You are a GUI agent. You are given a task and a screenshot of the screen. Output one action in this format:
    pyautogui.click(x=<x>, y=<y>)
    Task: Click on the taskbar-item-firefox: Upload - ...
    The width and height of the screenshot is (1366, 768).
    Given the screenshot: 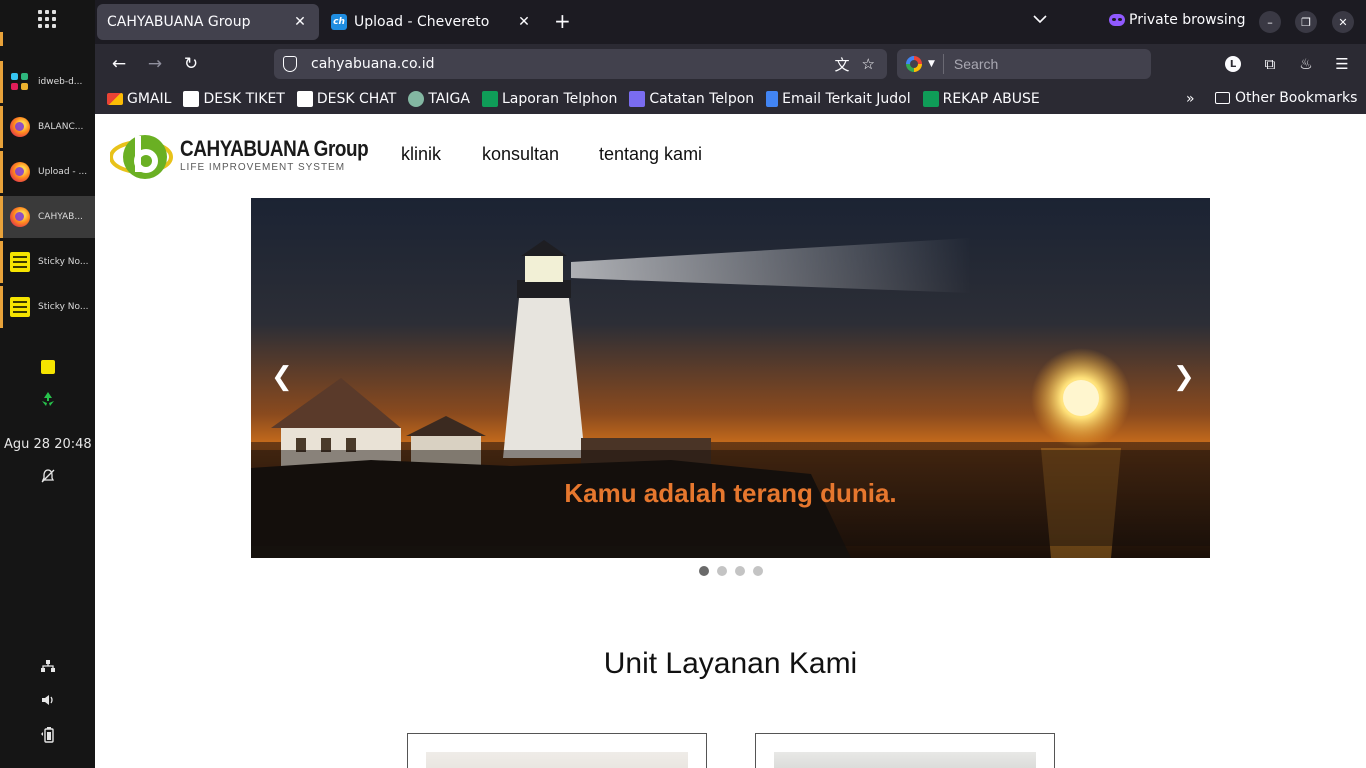 What is the action you would take?
    pyautogui.click(x=47, y=172)
    